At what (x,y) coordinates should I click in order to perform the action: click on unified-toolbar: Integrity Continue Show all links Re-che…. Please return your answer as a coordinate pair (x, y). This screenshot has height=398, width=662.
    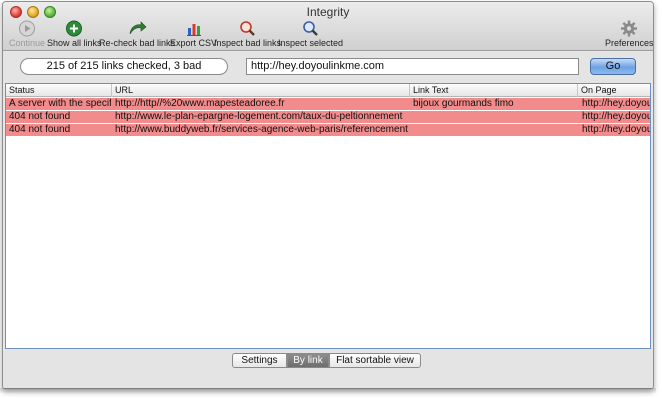
    Looking at the image, I should click on (328, 26).